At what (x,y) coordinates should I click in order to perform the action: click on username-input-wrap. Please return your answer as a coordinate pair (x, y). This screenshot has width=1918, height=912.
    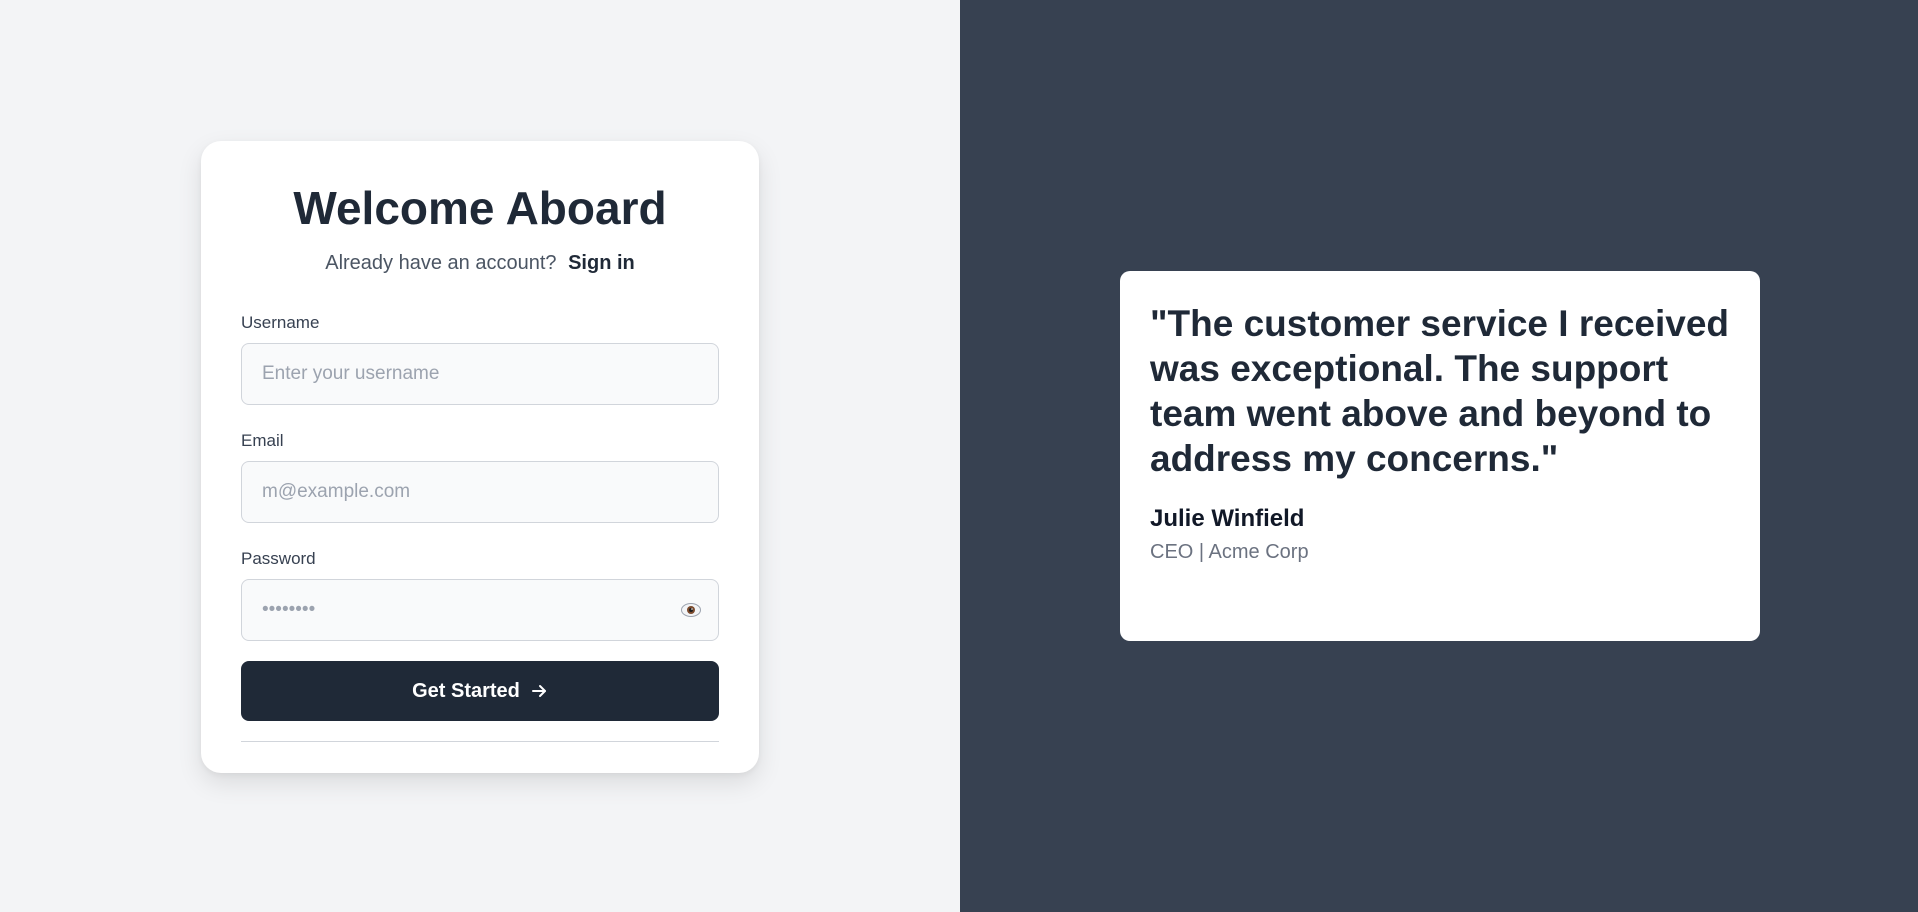
    Looking at the image, I should click on (480, 374).